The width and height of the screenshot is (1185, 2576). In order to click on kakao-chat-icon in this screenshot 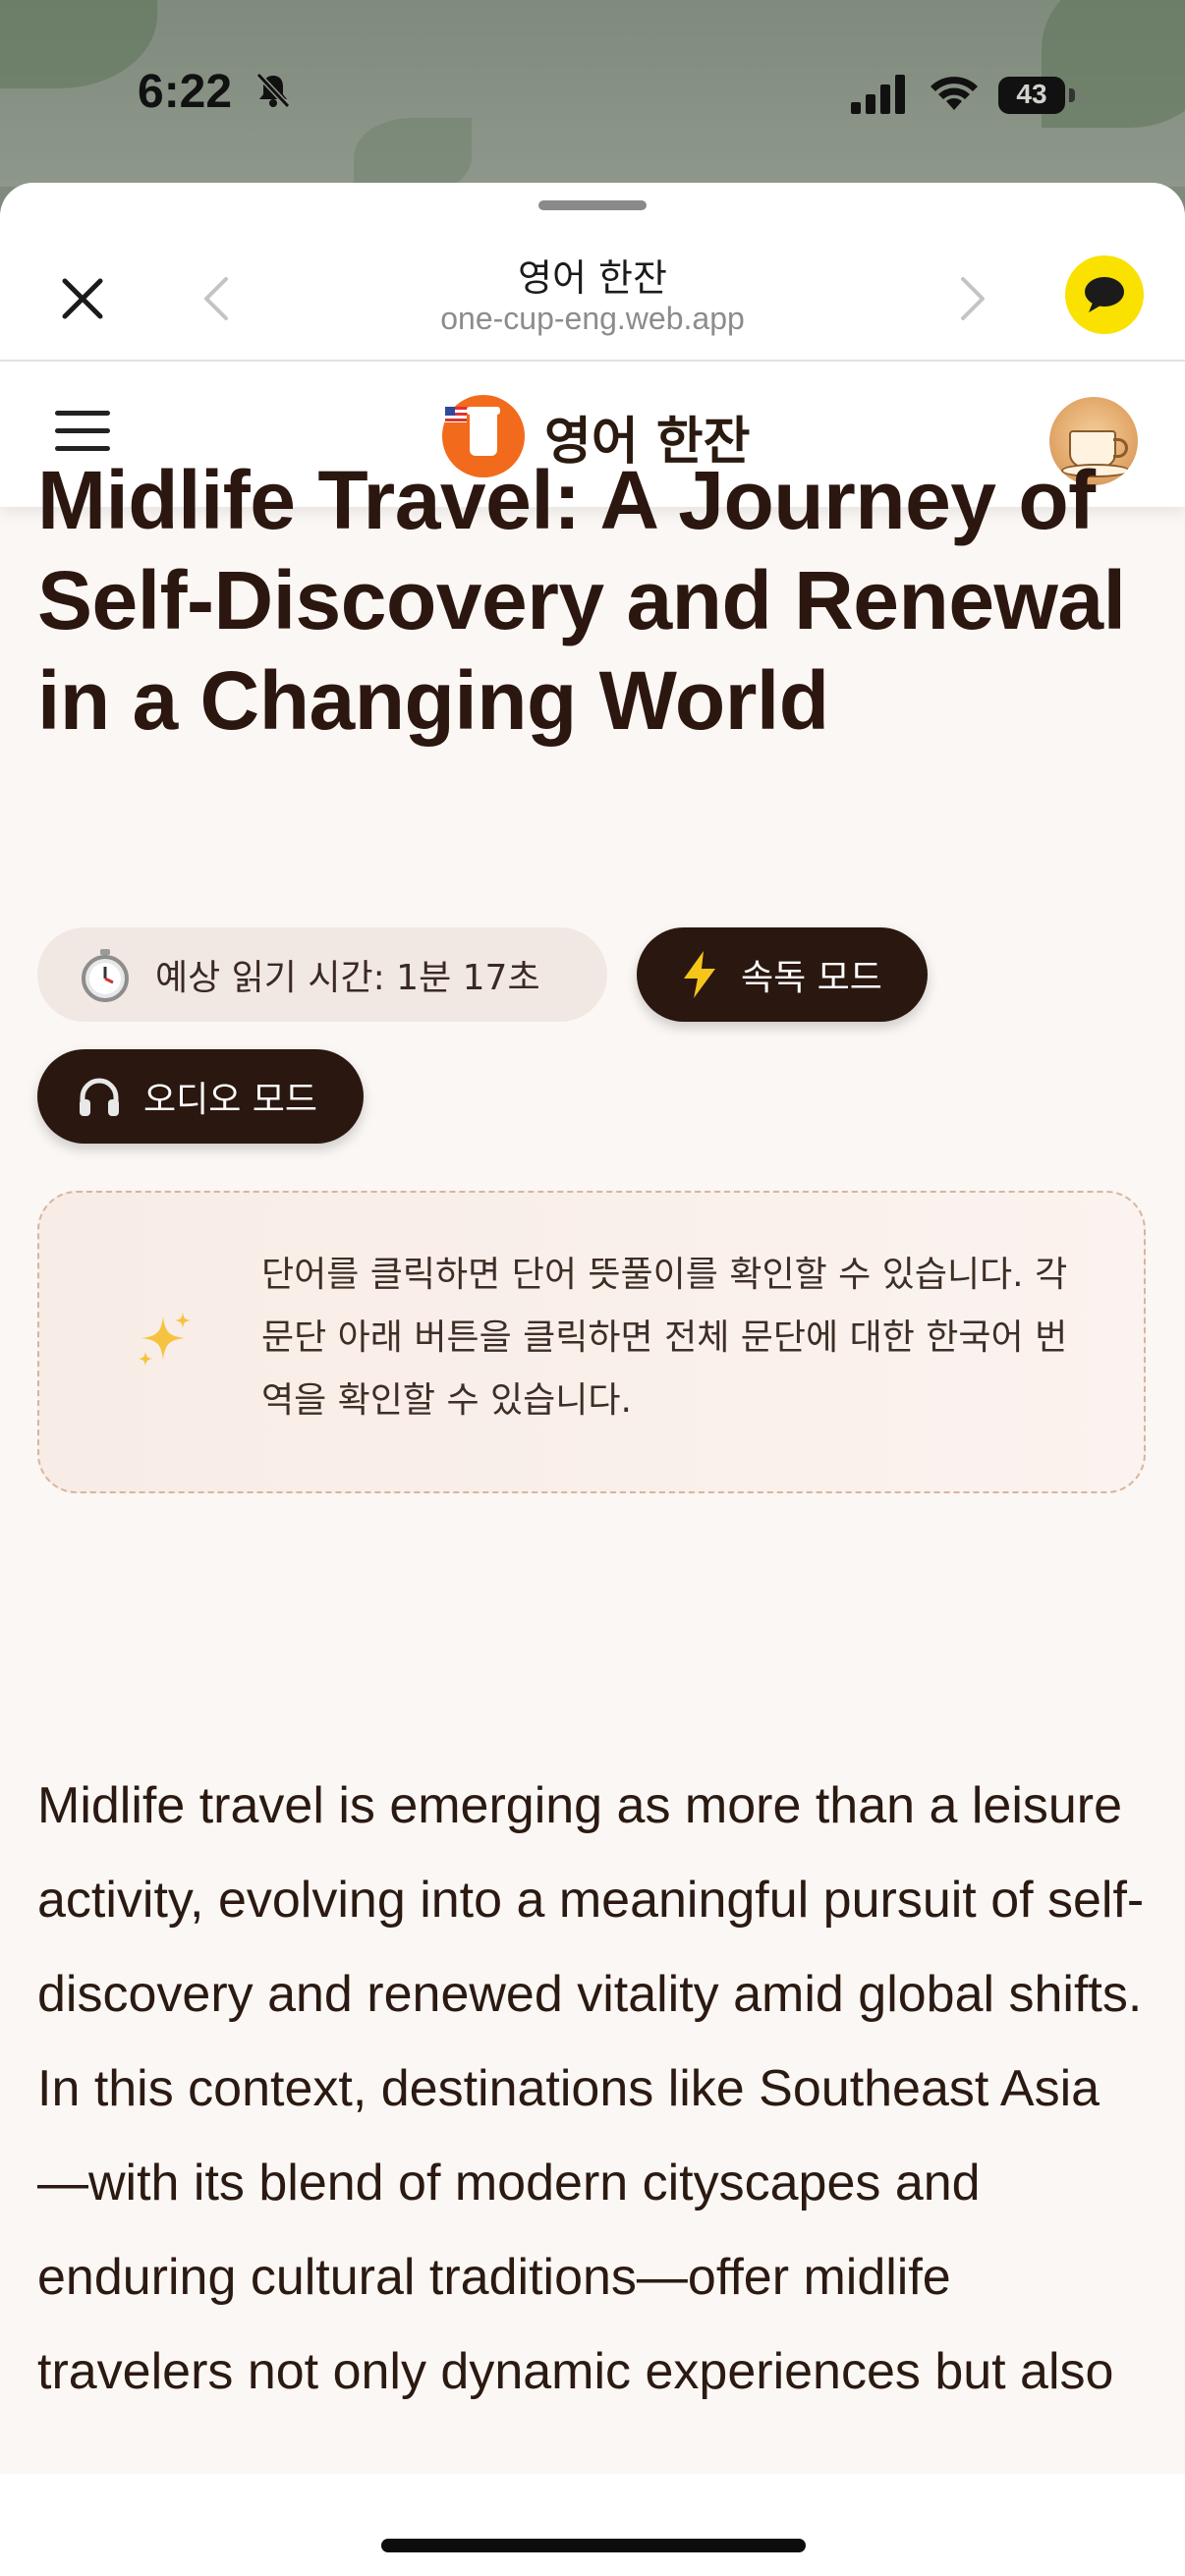, I will do `click(1104, 294)`.